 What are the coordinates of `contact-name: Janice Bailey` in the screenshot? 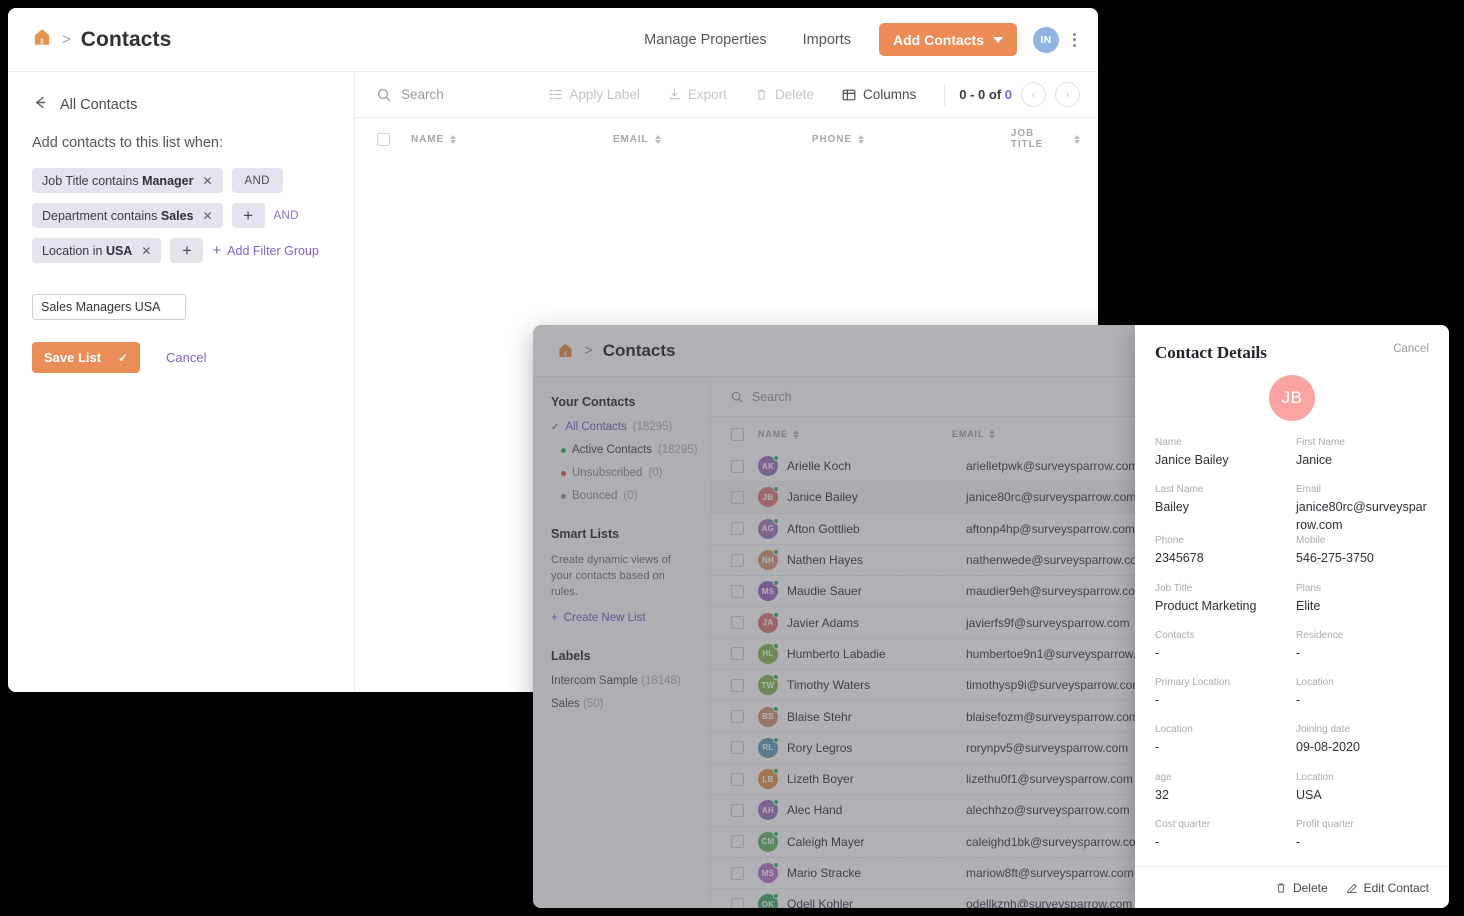 It's located at (822, 497).